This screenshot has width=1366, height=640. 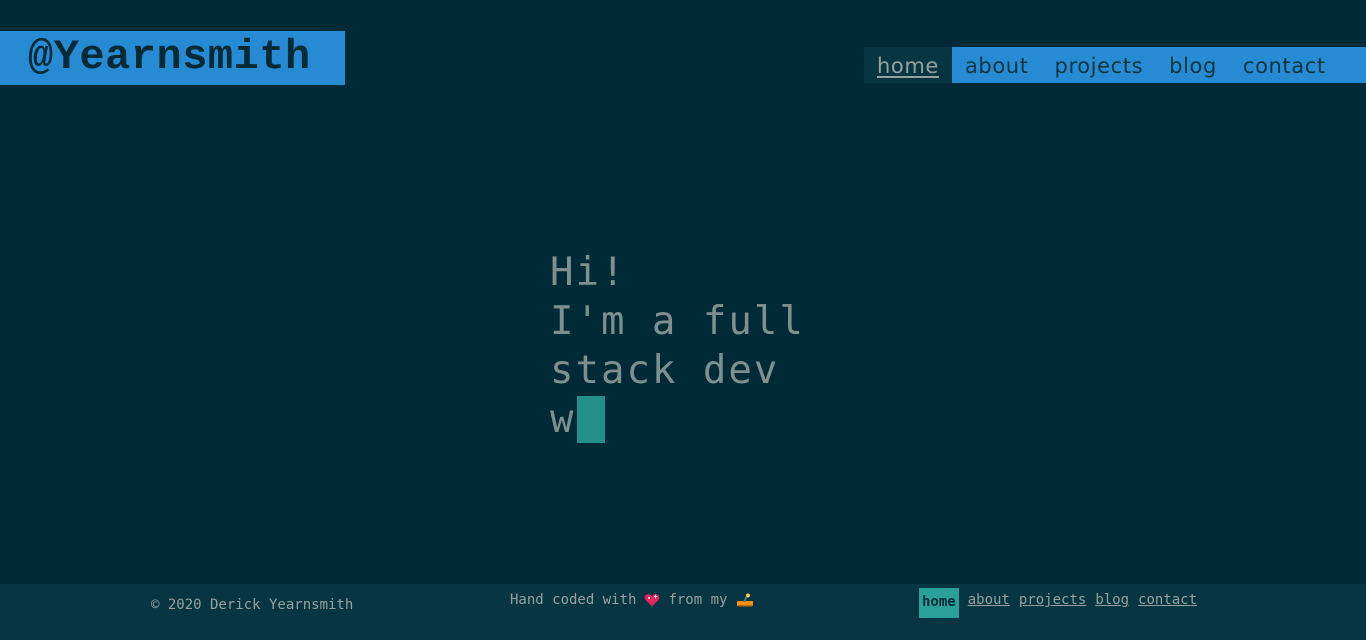 I want to click on footer-nav-blog: blog, so click(x=1112, y=600).